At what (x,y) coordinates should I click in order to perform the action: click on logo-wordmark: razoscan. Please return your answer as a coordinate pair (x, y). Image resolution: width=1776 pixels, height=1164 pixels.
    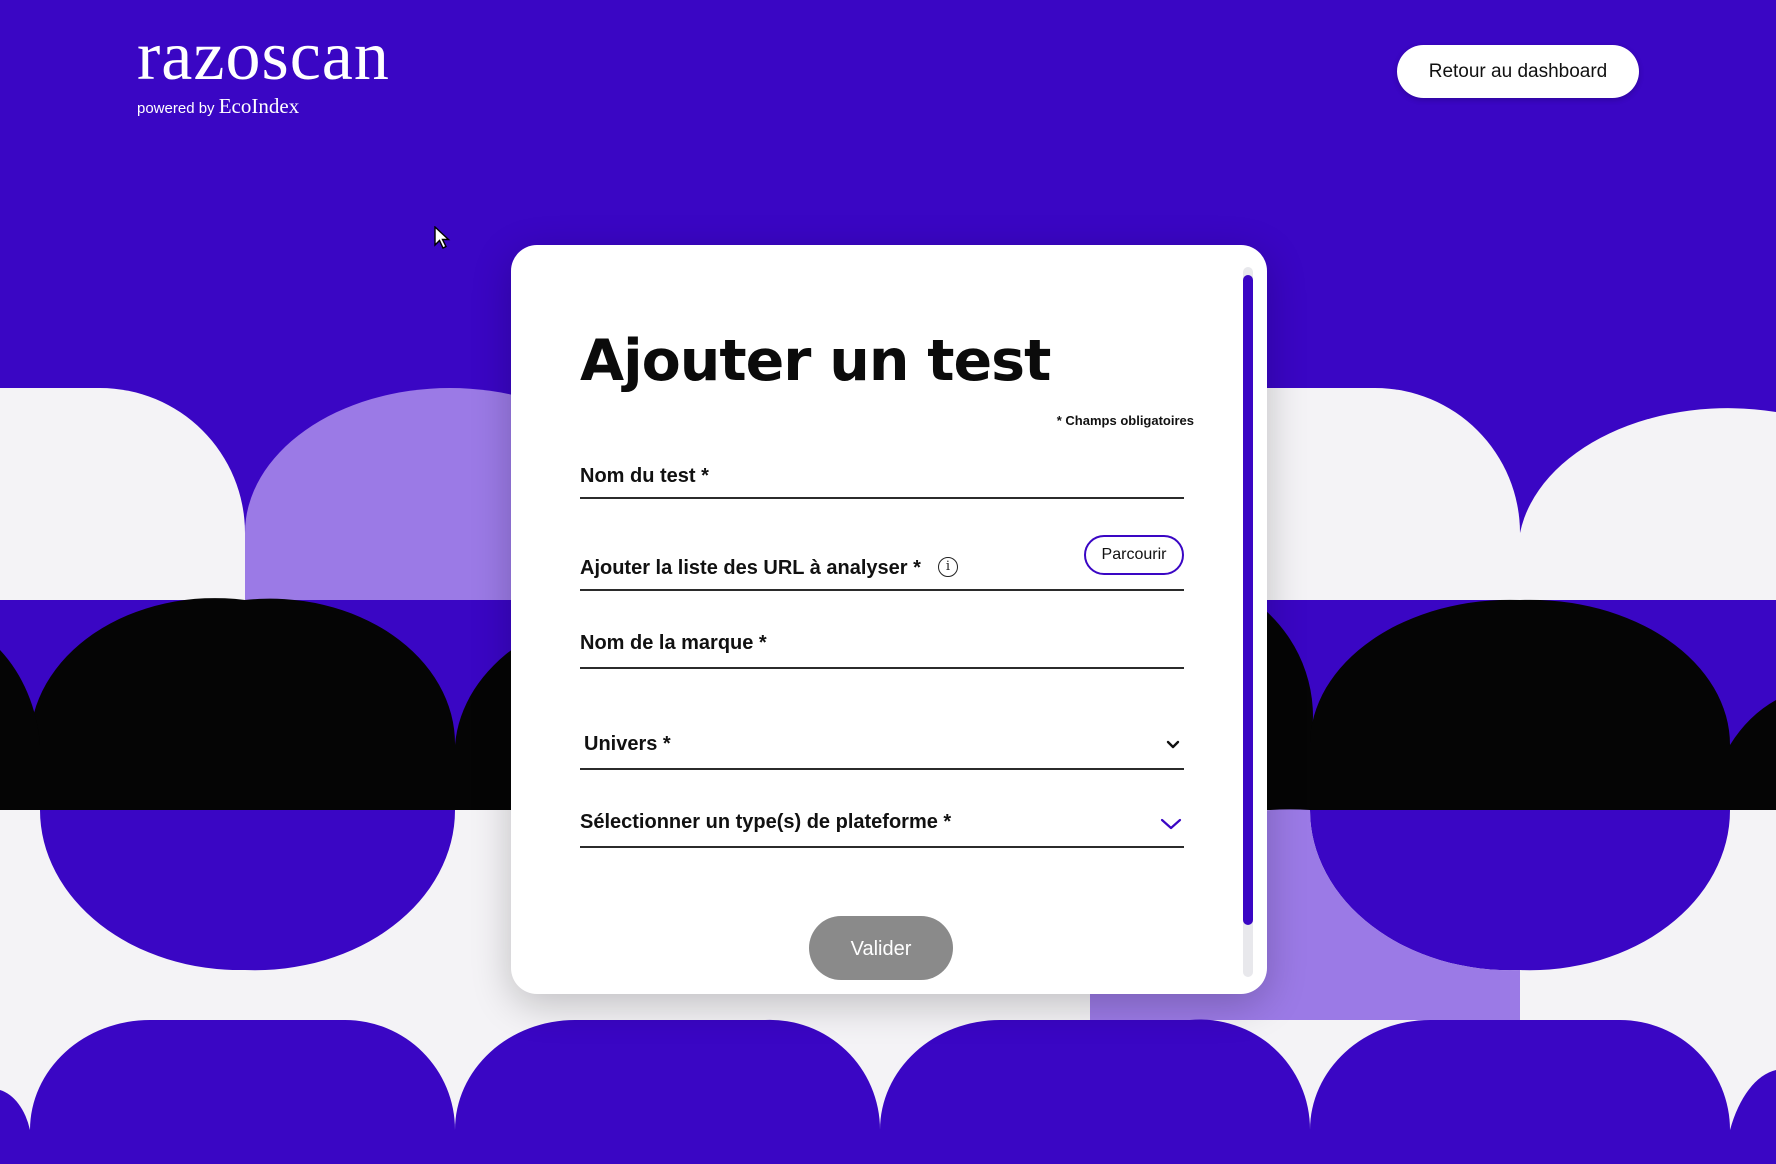
    Looking at the image, I should click on (263, 56).